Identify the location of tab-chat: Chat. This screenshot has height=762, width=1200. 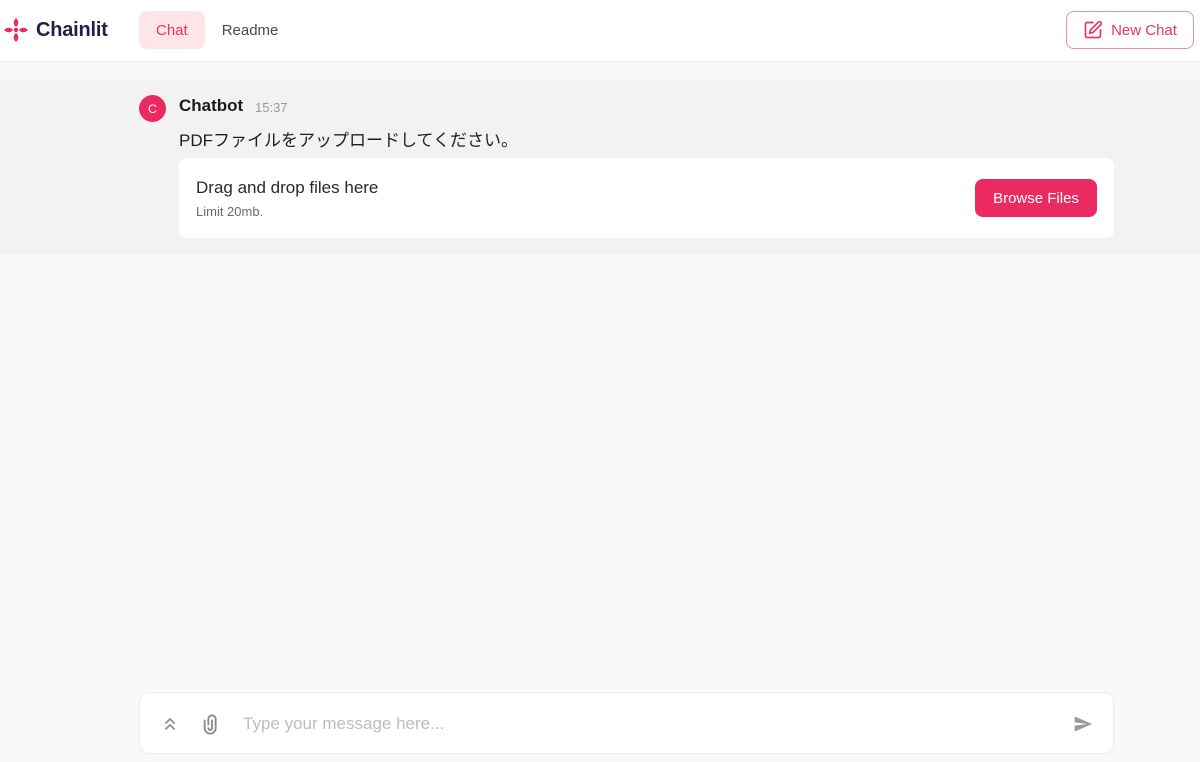
(172, 30).